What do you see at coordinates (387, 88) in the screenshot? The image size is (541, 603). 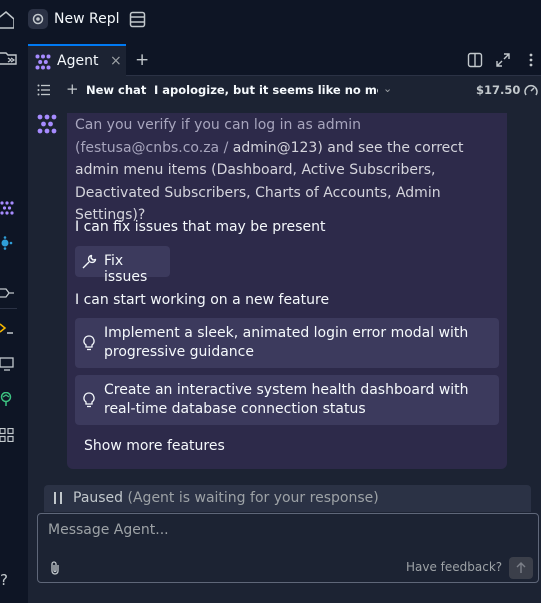 I see `chevron-down-icon: ⌄` at bounding box center [387, 88].